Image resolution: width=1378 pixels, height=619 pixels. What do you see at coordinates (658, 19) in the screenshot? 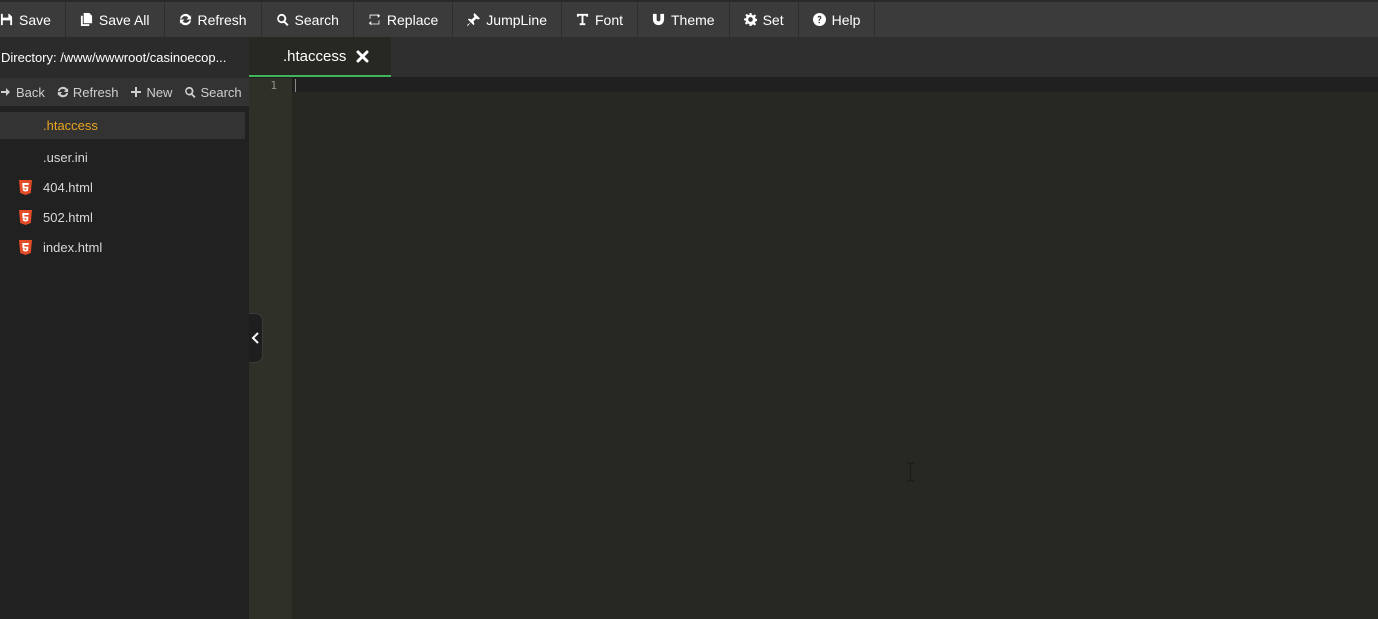
I see `magnet-icon` at bounding box center [658, 19].